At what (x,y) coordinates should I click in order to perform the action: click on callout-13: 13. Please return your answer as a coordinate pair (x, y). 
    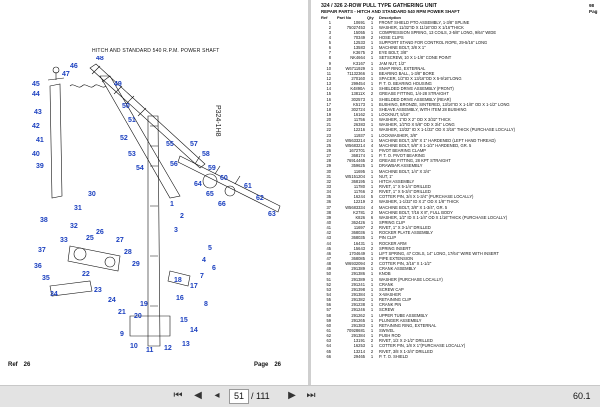
    Looking at the image, I should click on (186, 344).